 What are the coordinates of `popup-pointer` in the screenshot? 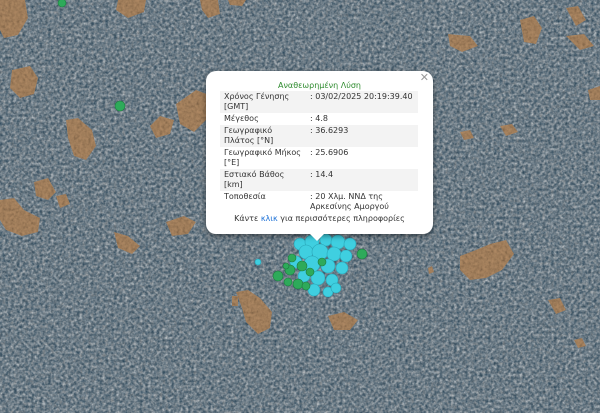 It's located at (317, 237).